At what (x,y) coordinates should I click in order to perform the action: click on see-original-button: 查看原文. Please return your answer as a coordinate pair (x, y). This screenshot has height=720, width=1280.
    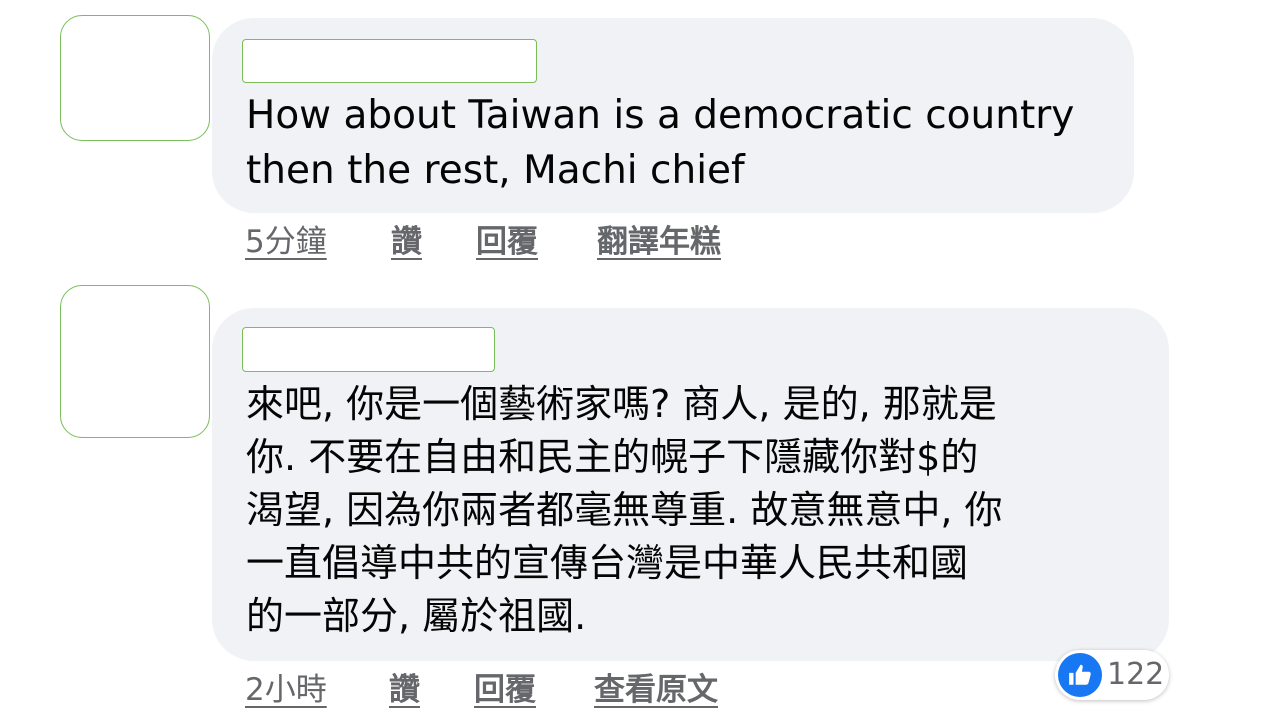
    Looking at the image, I should click on (656, 690).